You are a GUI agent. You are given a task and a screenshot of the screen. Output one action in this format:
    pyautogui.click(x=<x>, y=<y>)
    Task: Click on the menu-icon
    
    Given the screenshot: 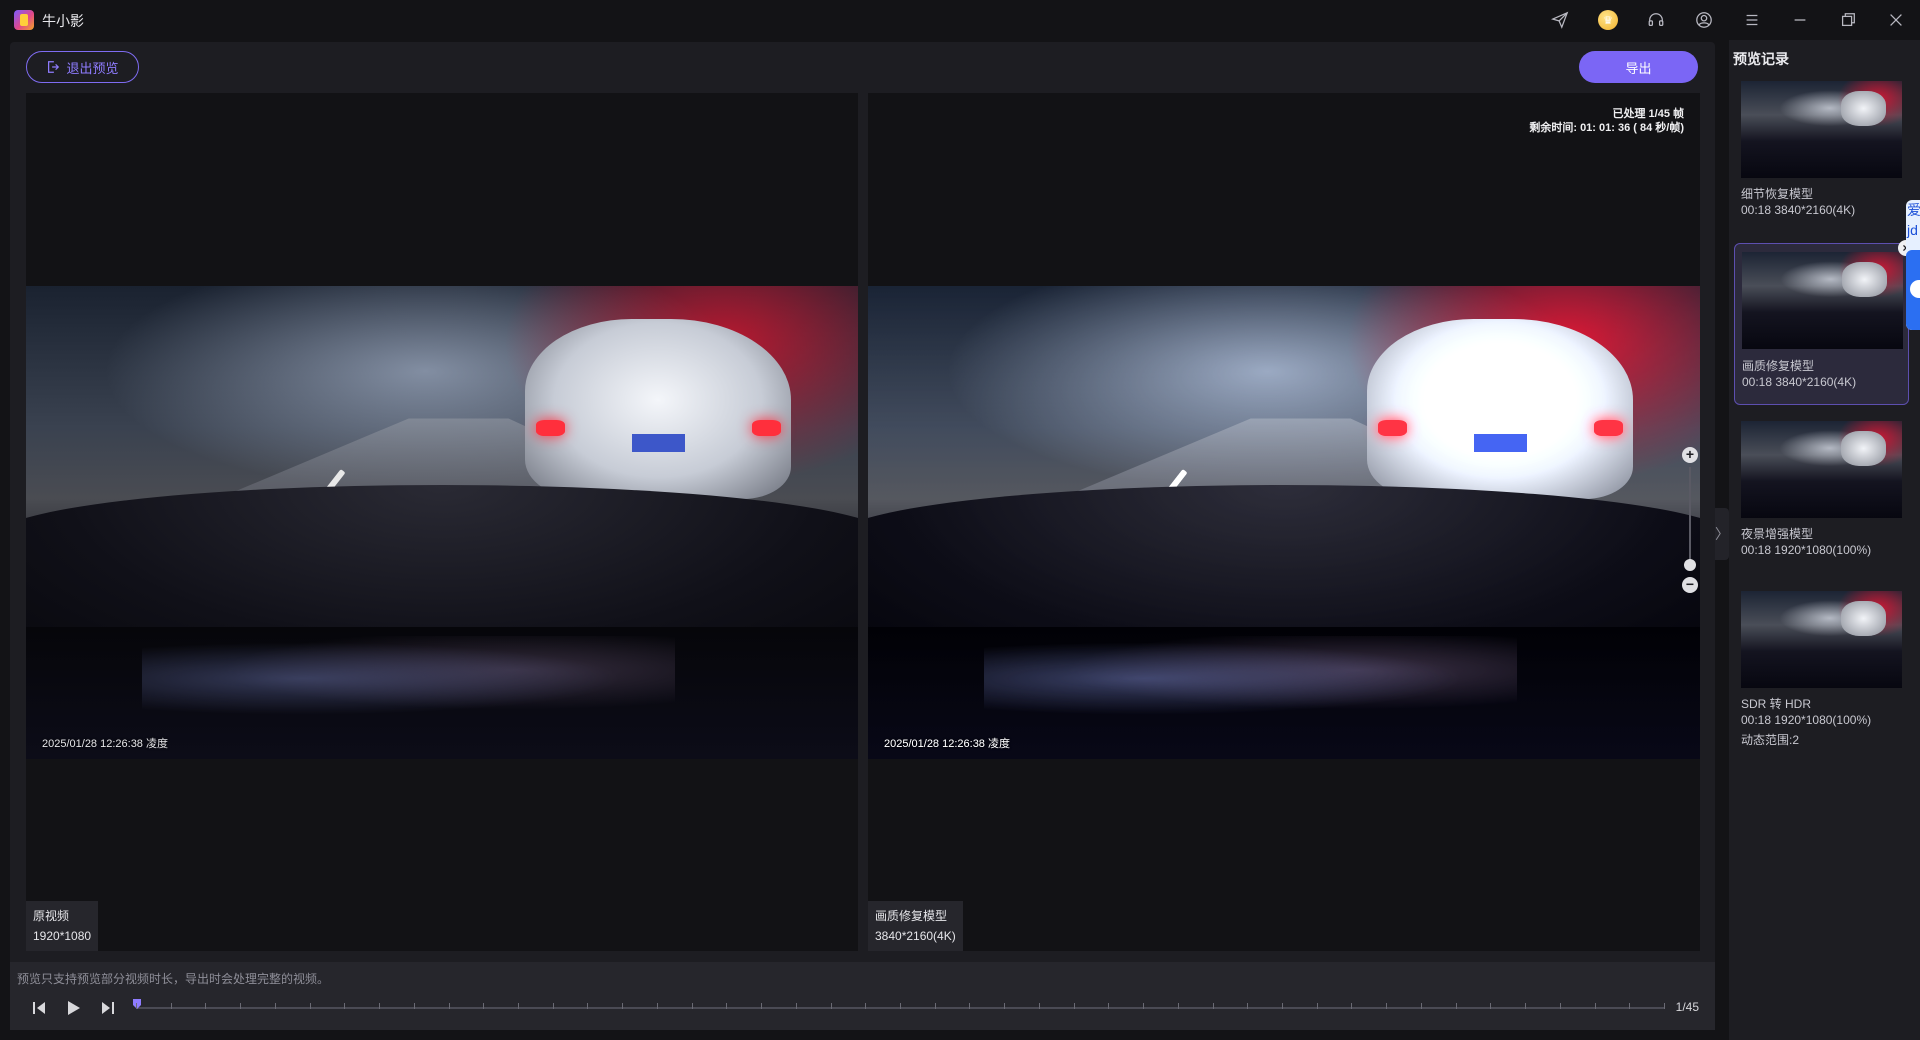 What is the action you would take?
    pyautogui.click(x=1752, y=20)
    